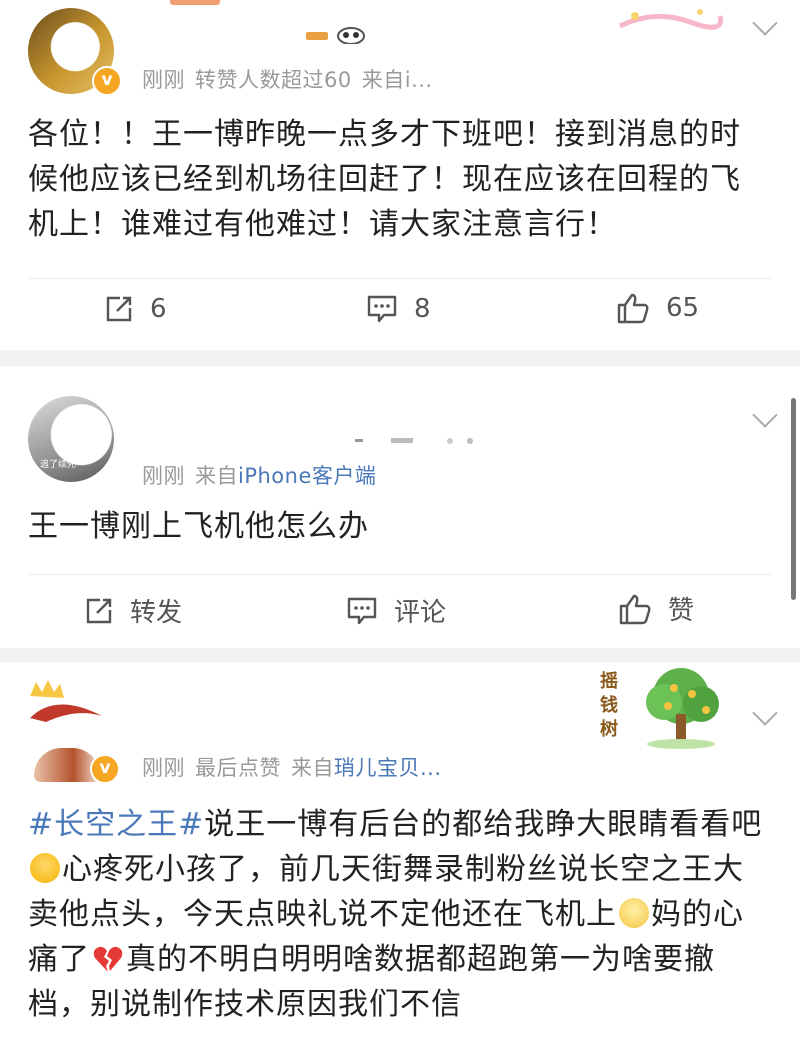 This screenshot has width=800, height=1050. I want to click on card-decoration, so click(670, 19).